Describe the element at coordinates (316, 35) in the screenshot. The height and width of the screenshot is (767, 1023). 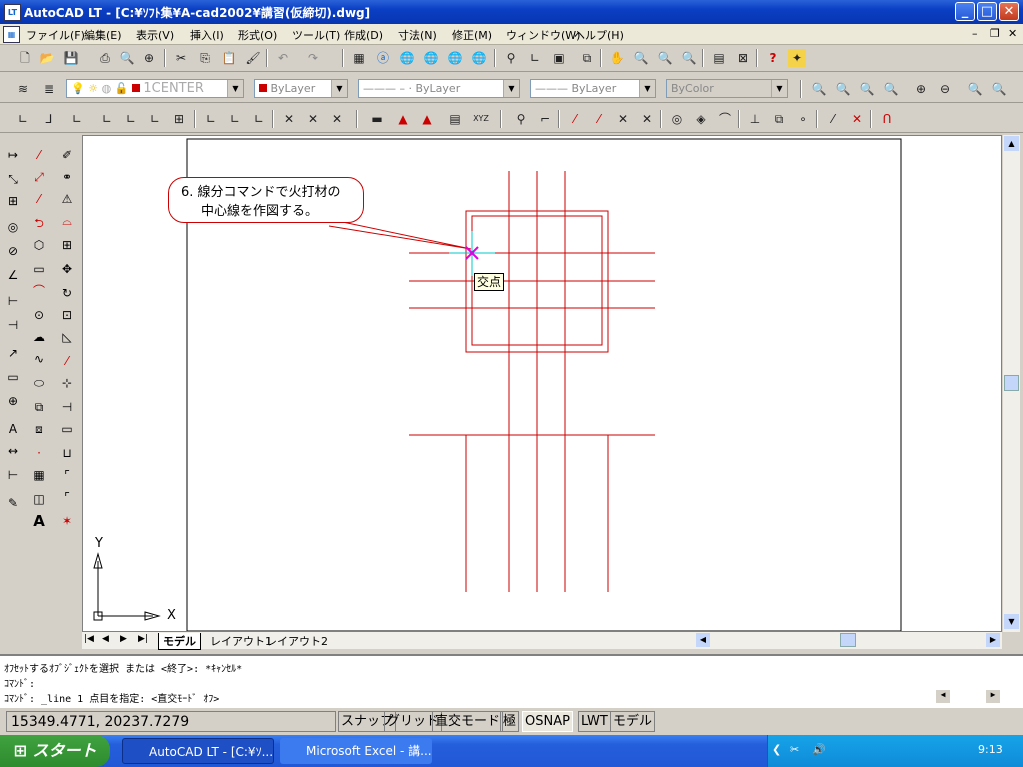
I see `menu-tools: ツール(T)` at that location.